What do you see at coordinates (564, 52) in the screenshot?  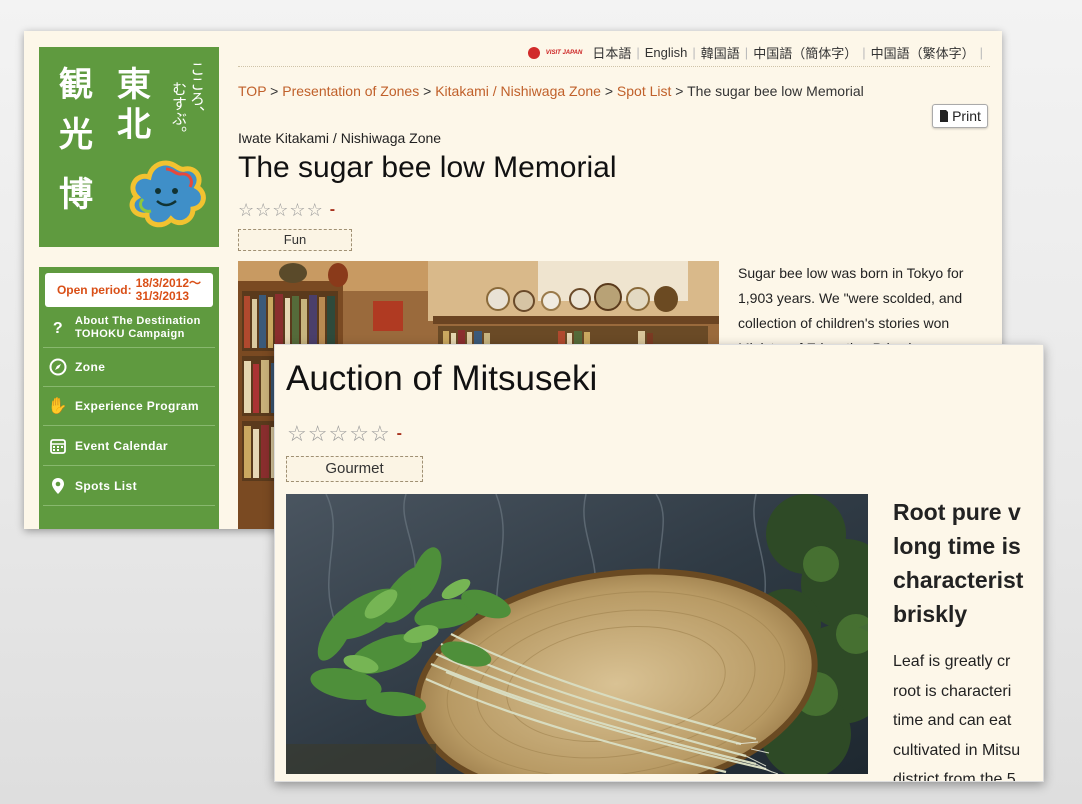 I see `visit-japan-text: VISIT JAPAN` at bounding box center [564, 52].